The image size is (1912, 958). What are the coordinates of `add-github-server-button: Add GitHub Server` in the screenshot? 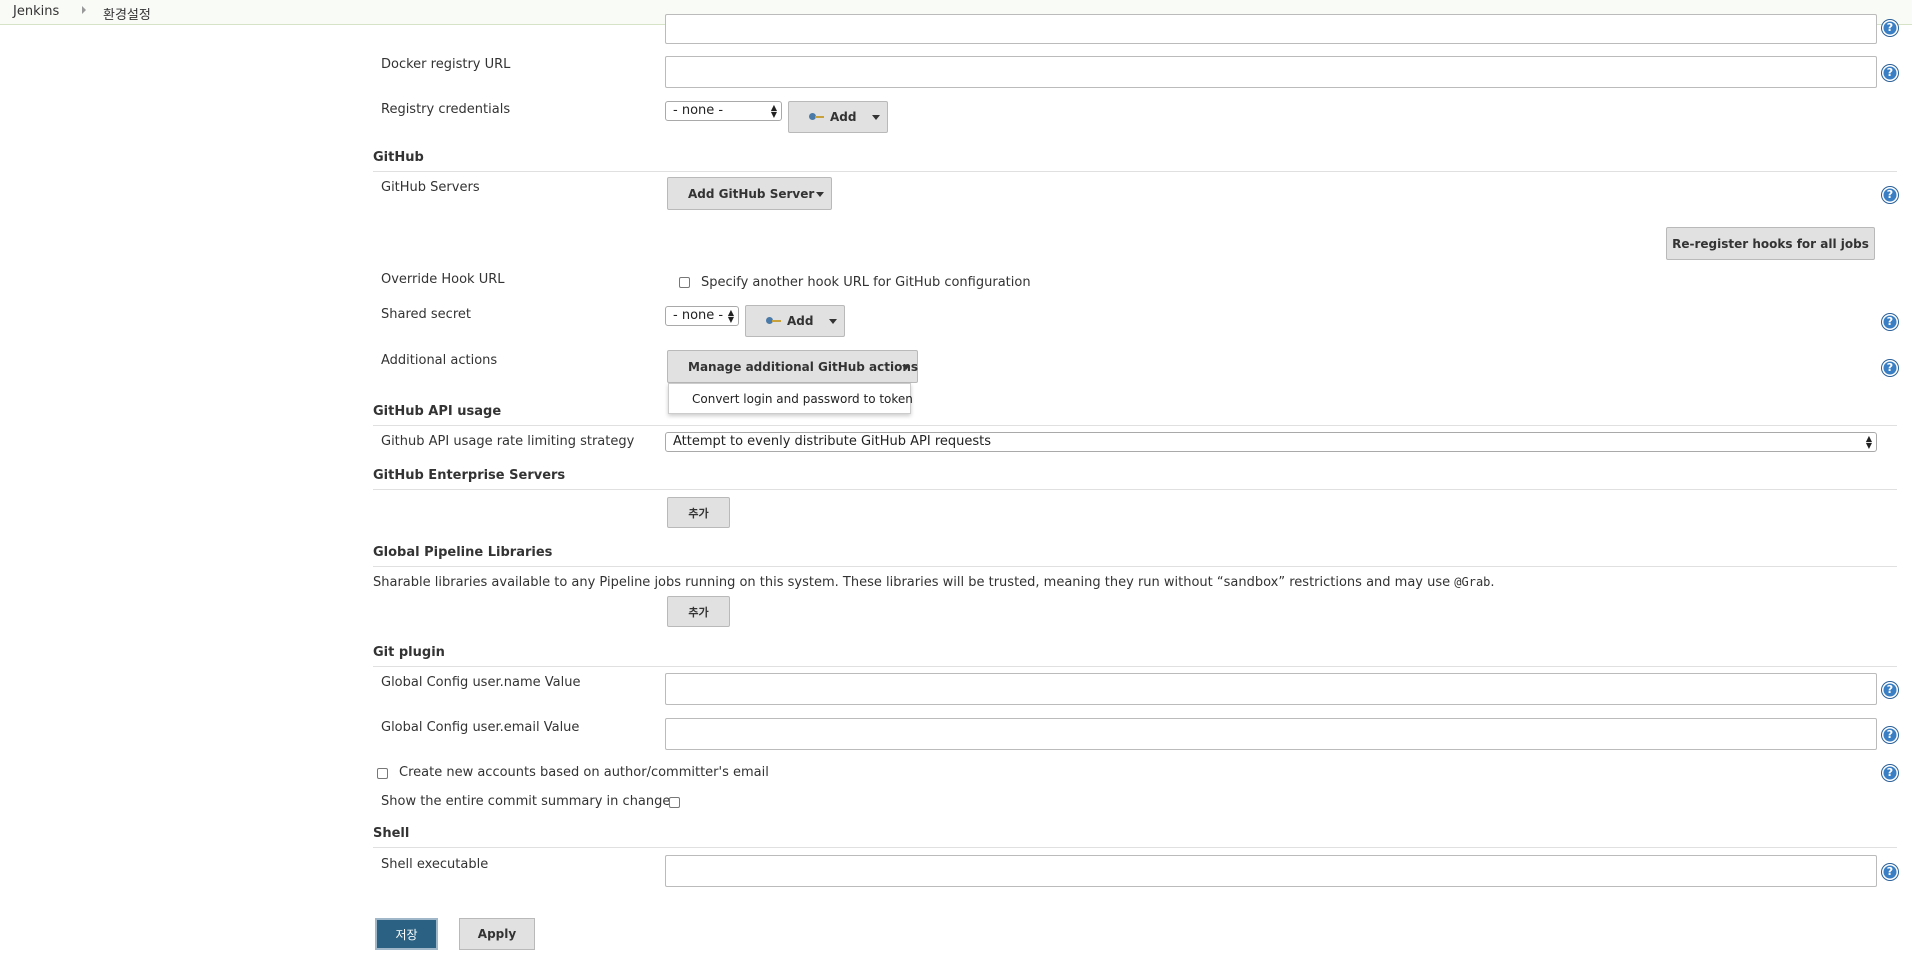 It's located at (749, 193).